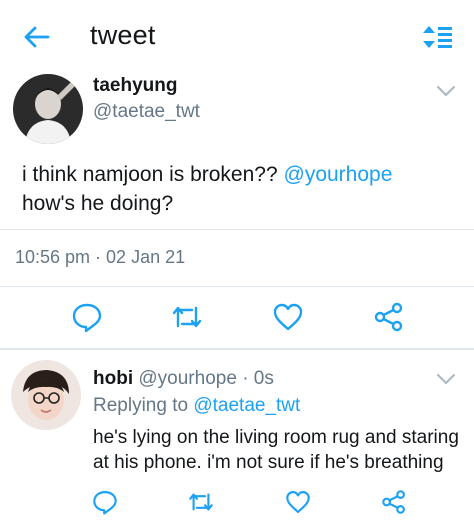 The height and width of the screenshot is (524, 474). Describe the element at coordinates (123, 35) in the screenshot. I see `page-title: tweet` at that location.